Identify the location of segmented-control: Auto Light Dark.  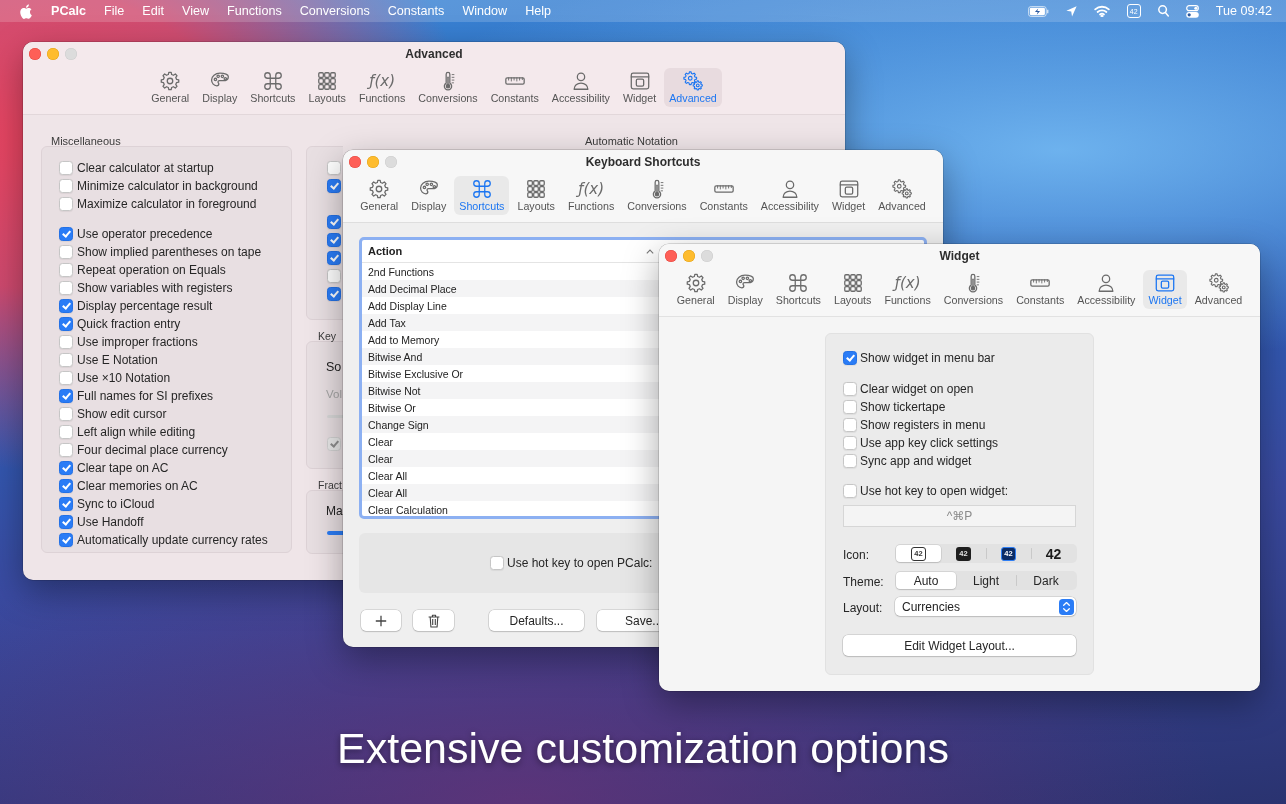
(986, 580).